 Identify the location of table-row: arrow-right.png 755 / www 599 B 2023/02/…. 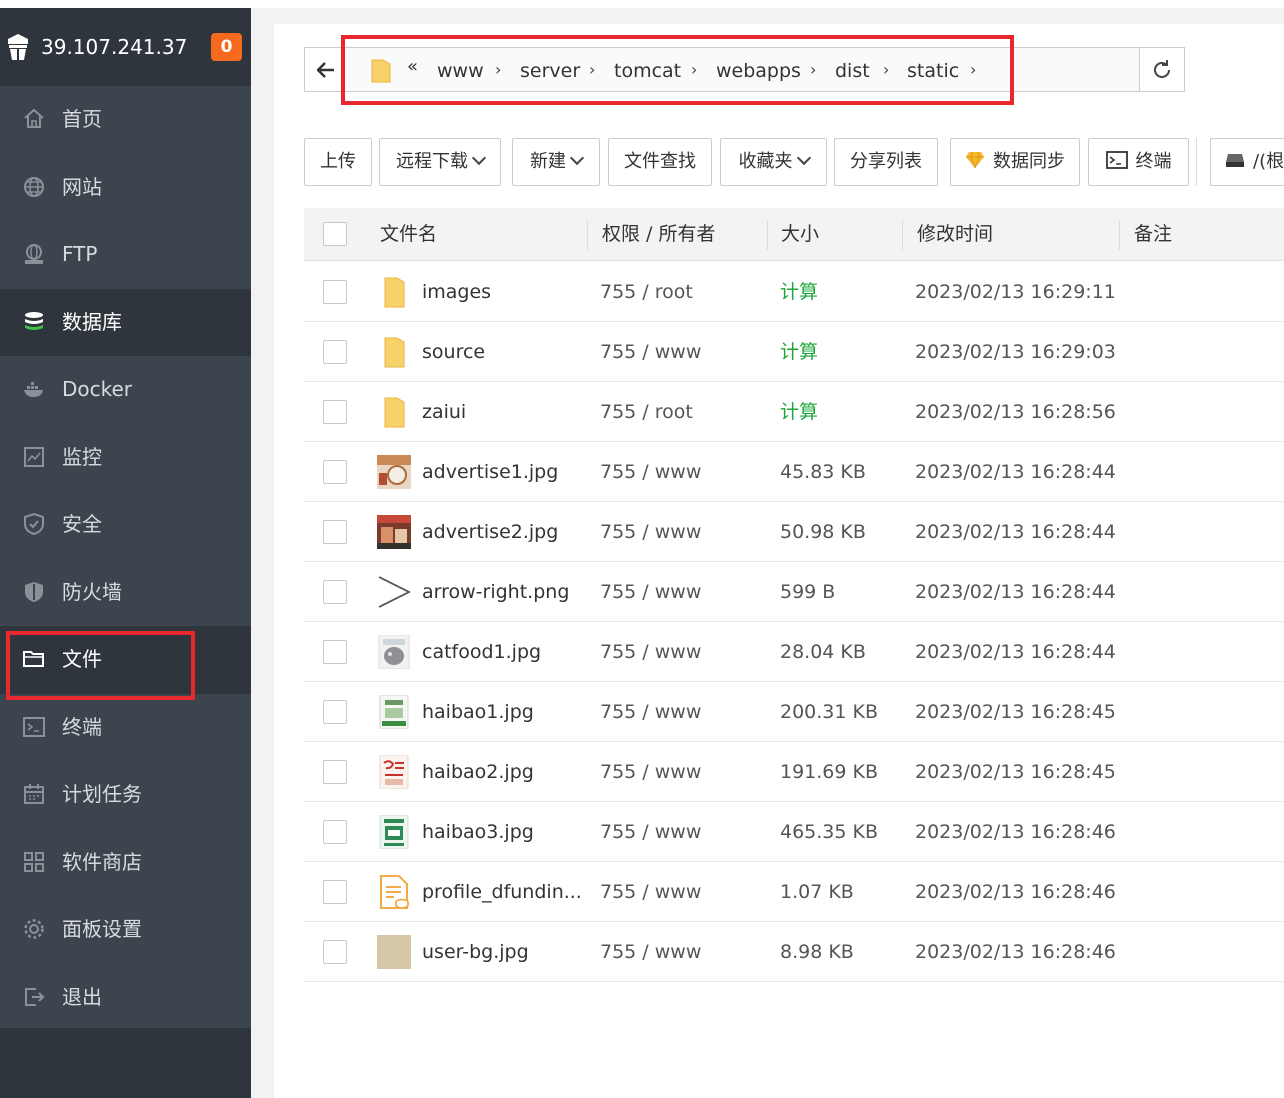
(794, 592).